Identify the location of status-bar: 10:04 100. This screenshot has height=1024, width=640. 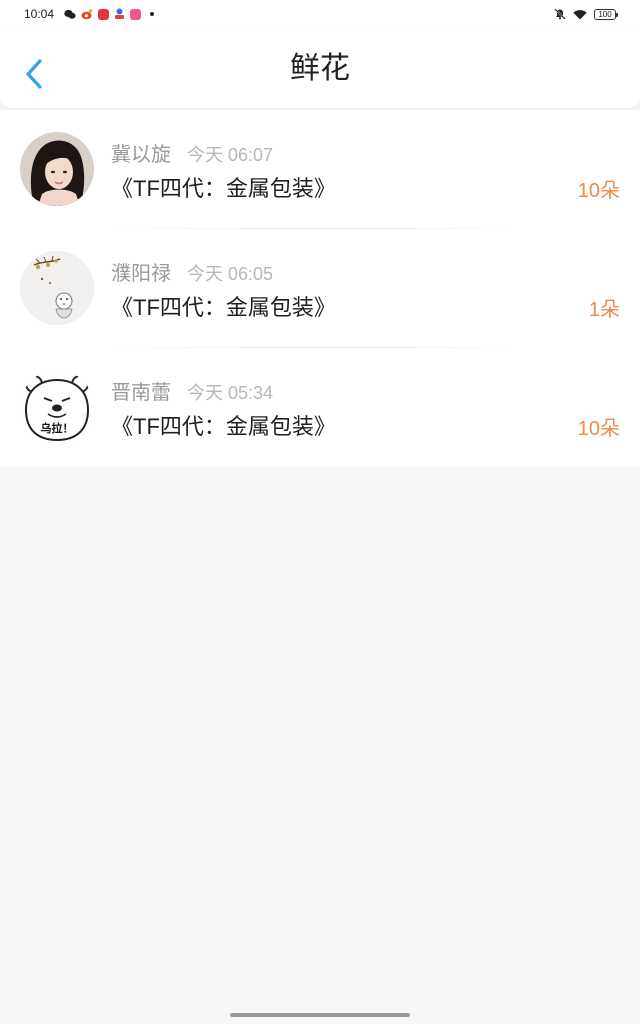
(320, 14).